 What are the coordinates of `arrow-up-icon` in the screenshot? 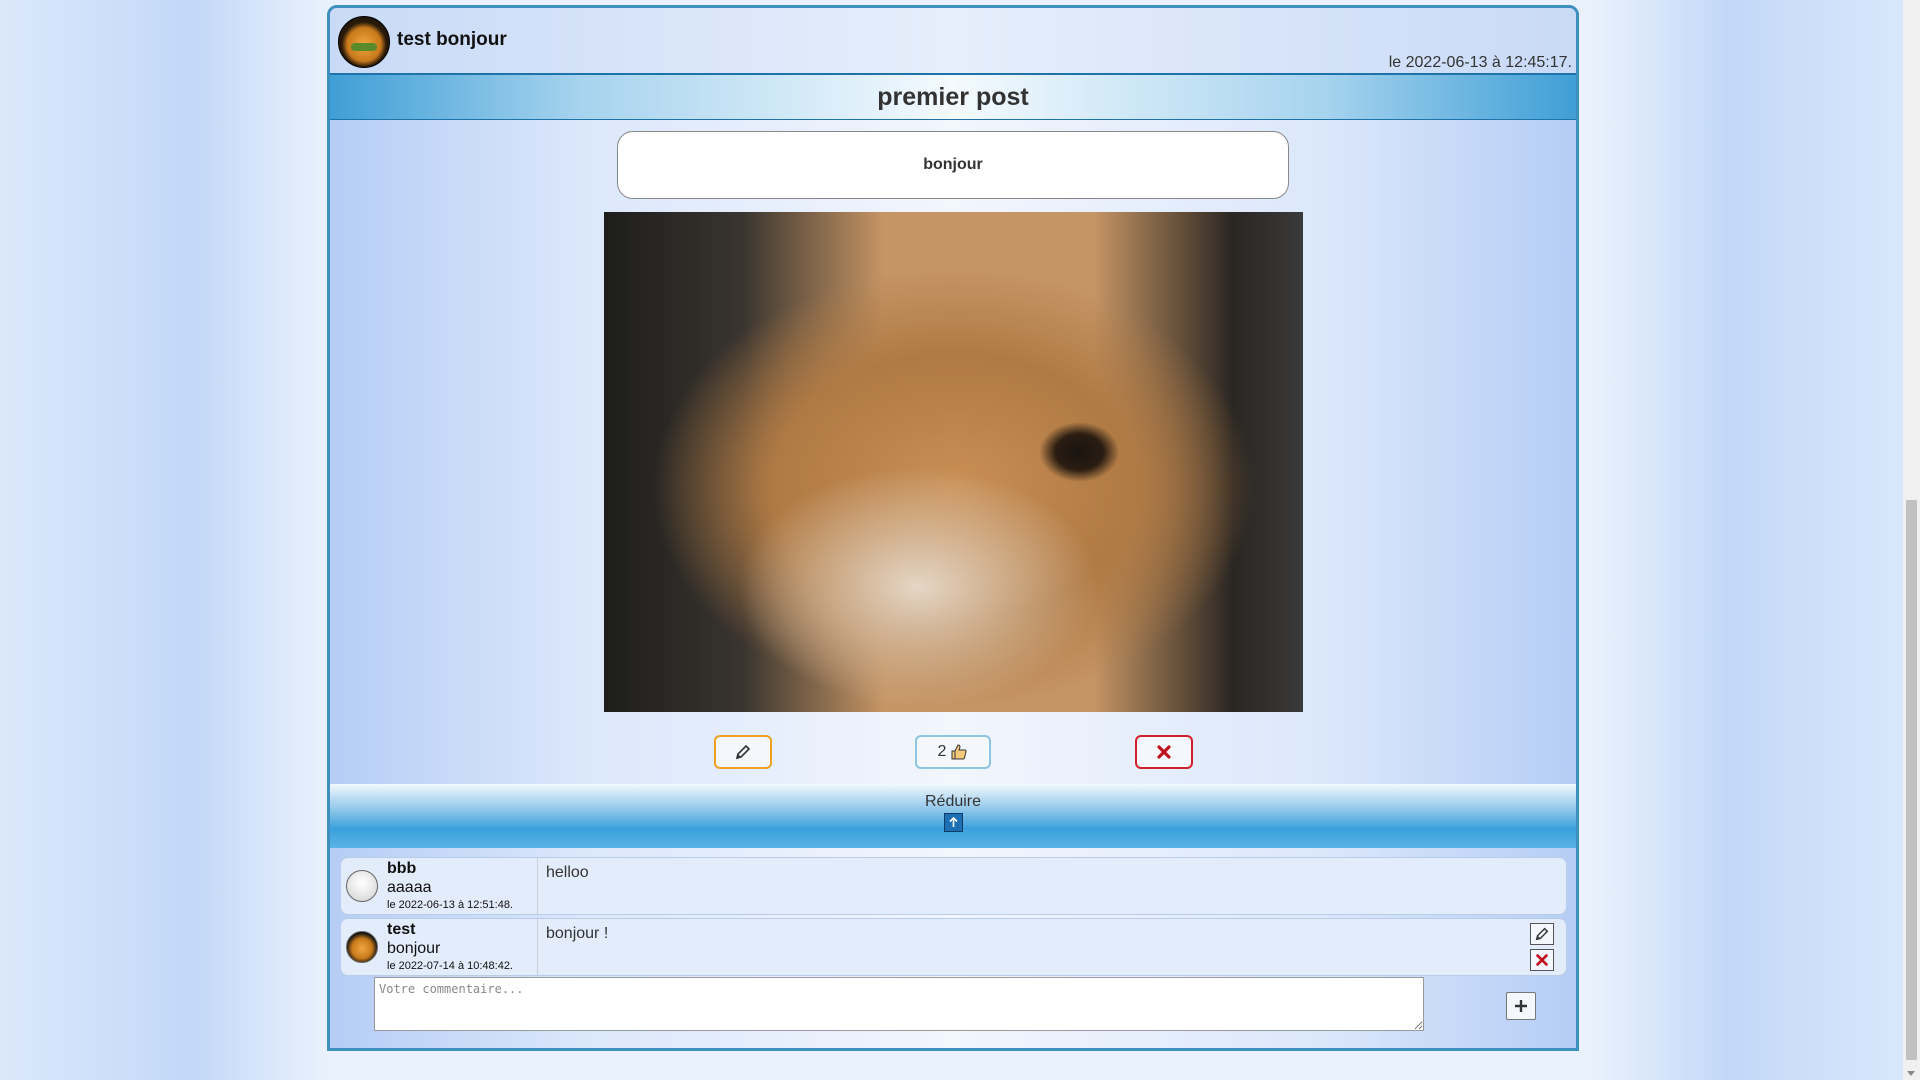 It's located at (953, 822).